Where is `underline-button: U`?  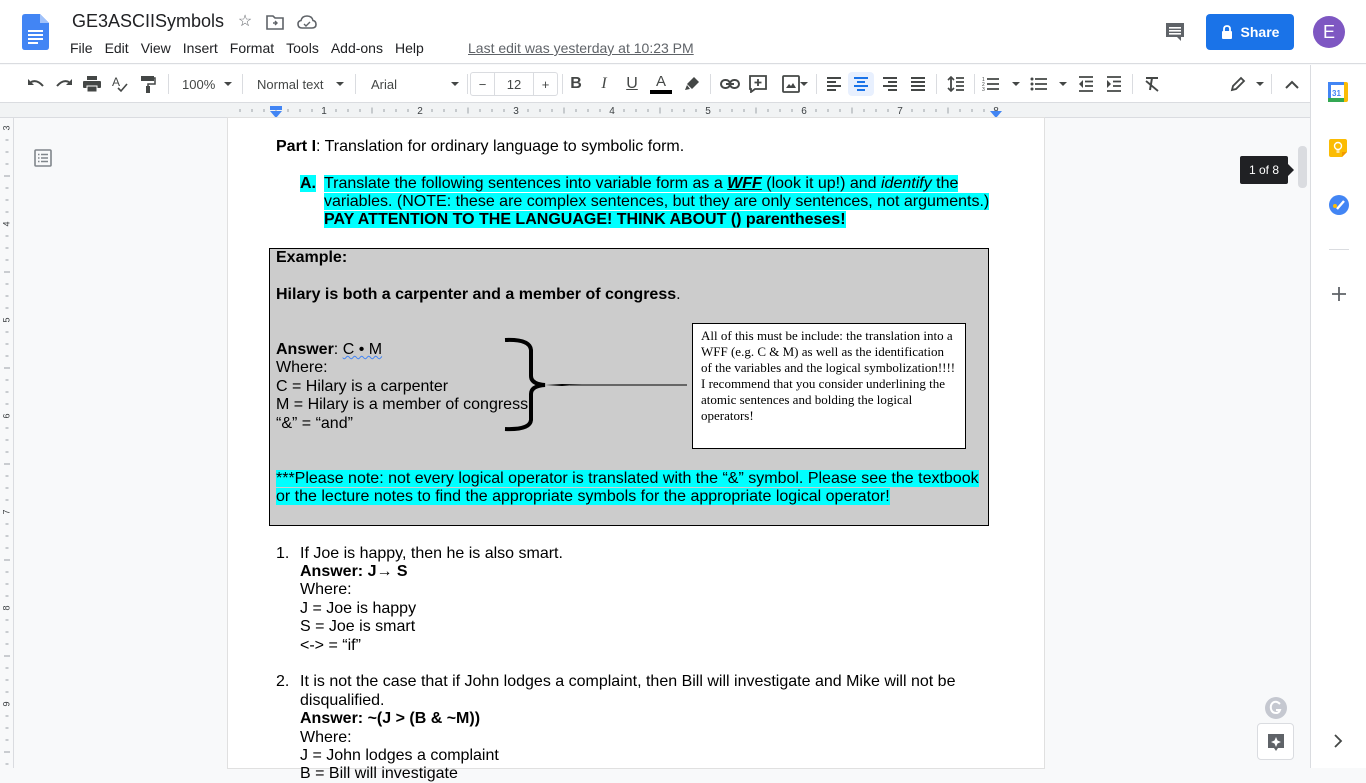 underline-button: U is located at coordinates (632, 84).